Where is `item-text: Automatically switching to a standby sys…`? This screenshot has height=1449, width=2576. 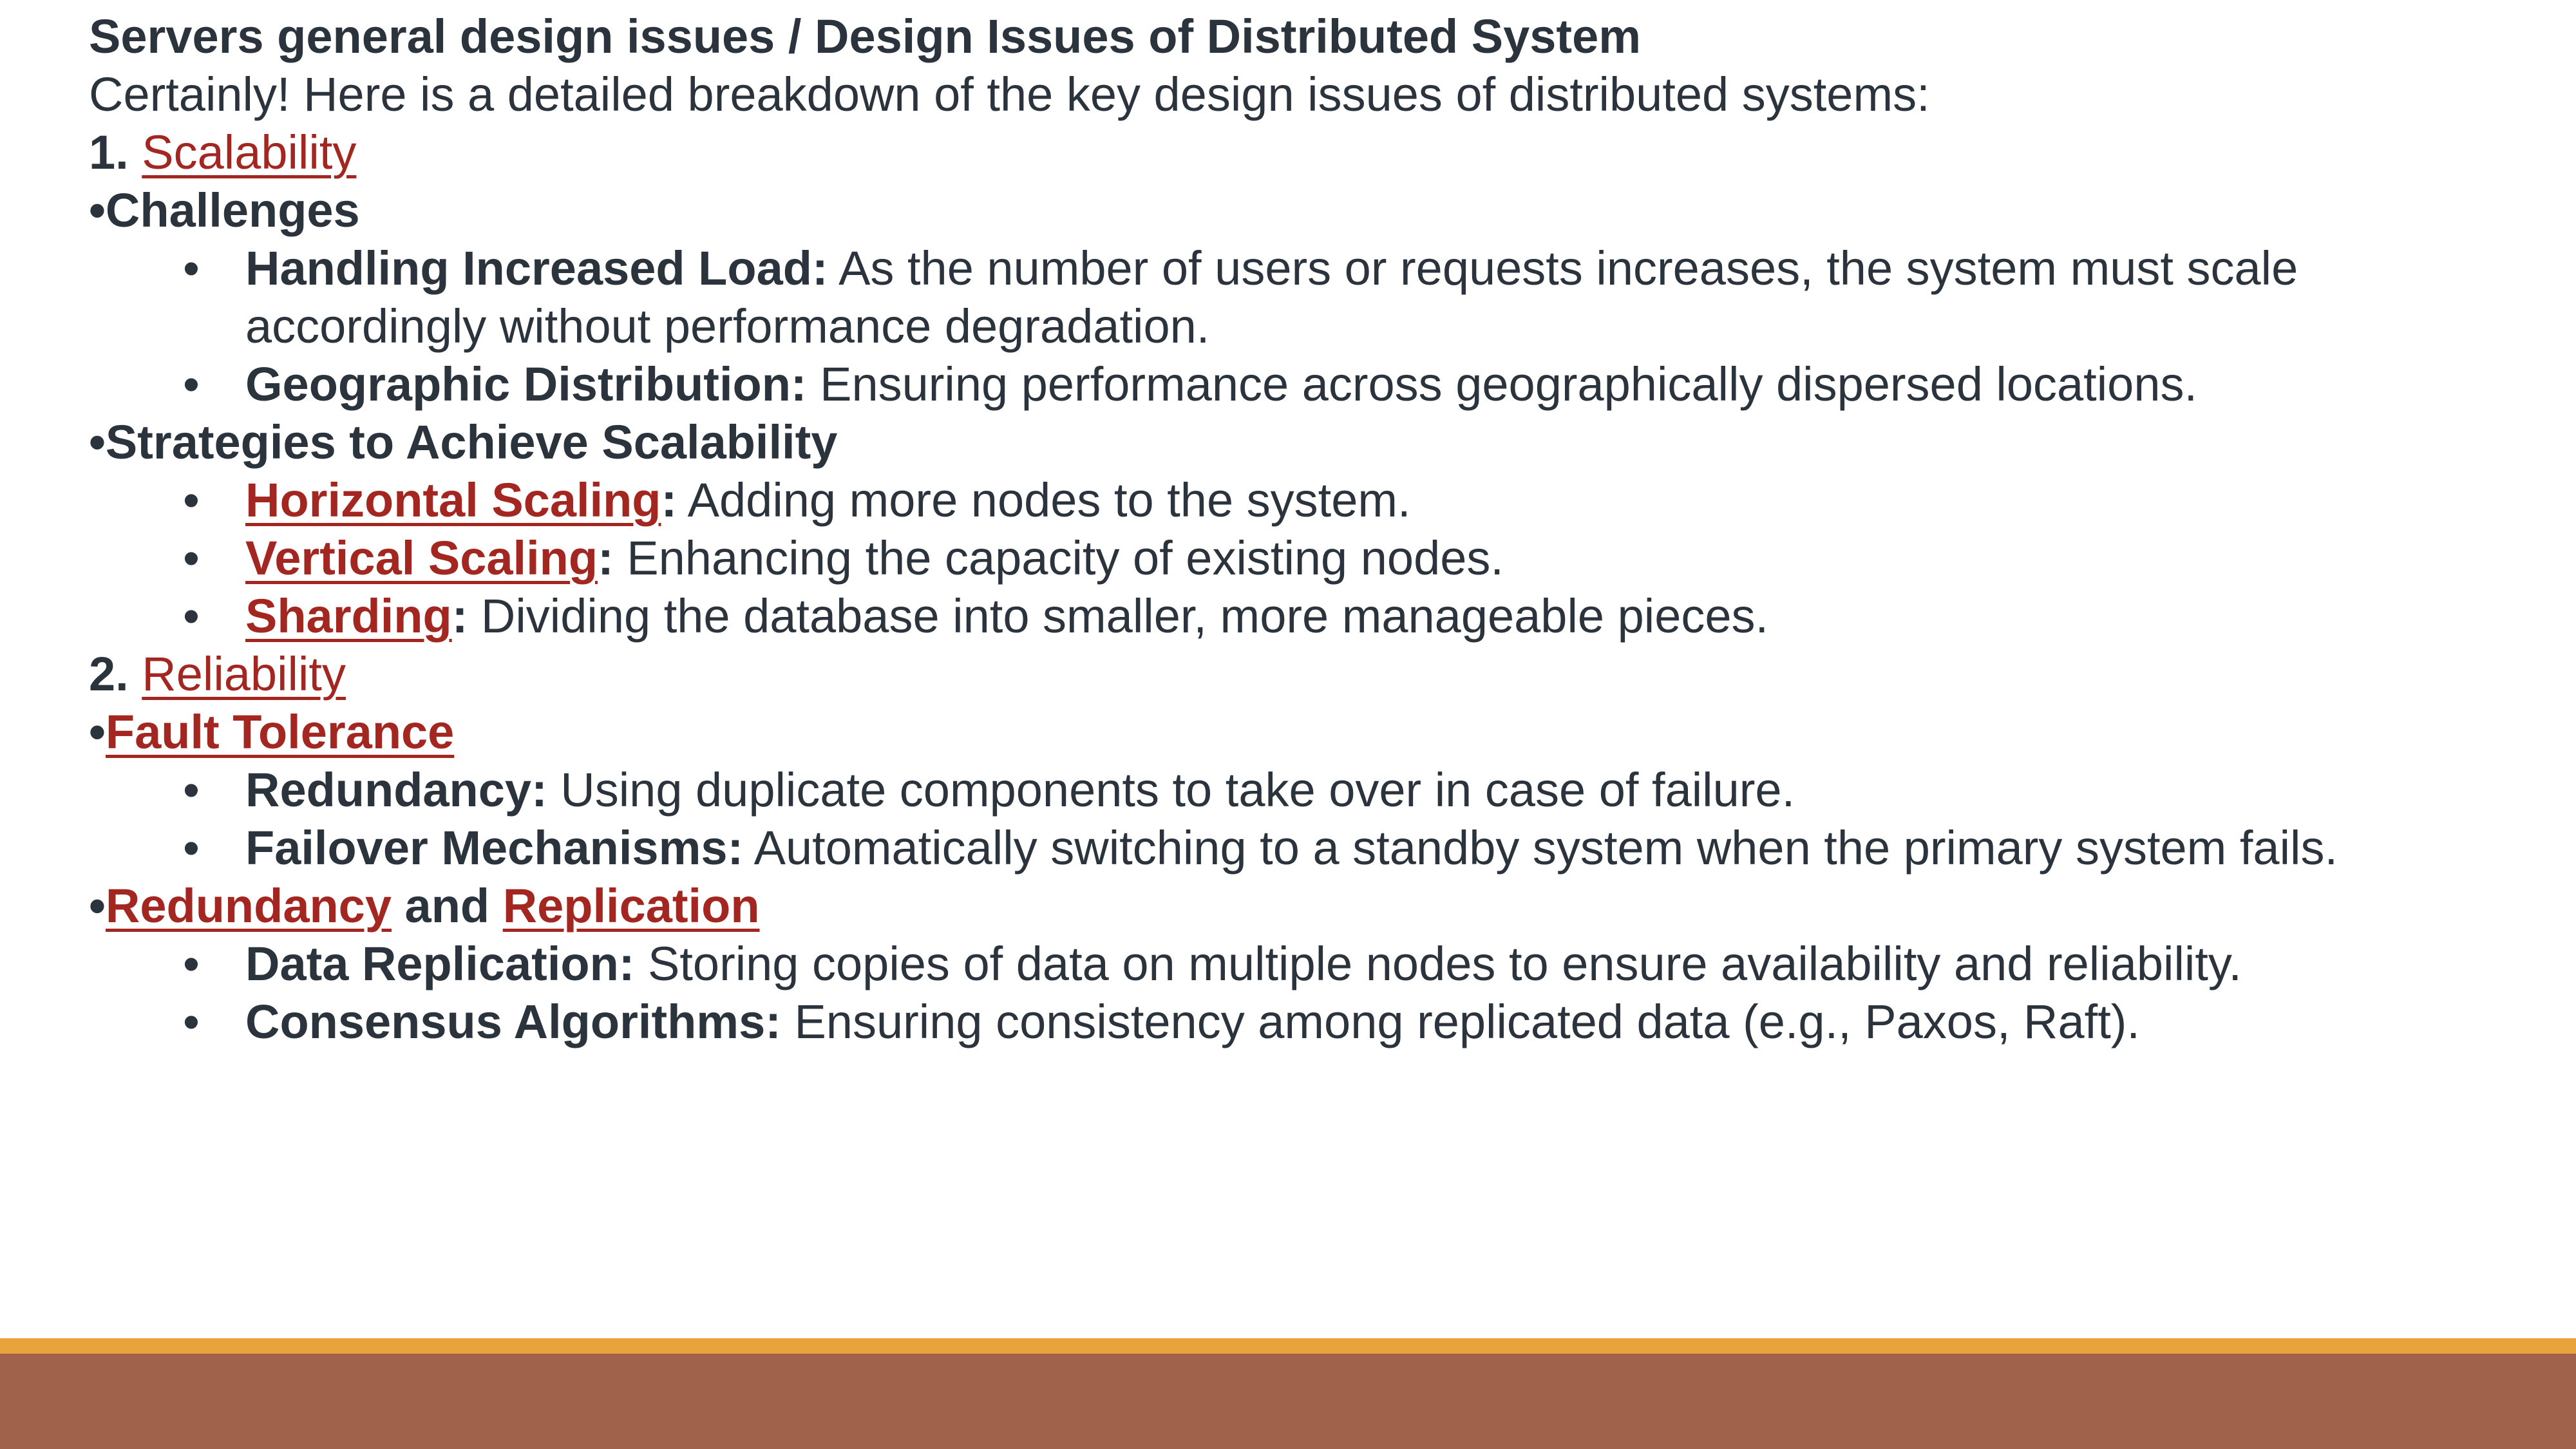 item-text: Automatically switching to a standby sys… is located at coordinates (1541, 848).